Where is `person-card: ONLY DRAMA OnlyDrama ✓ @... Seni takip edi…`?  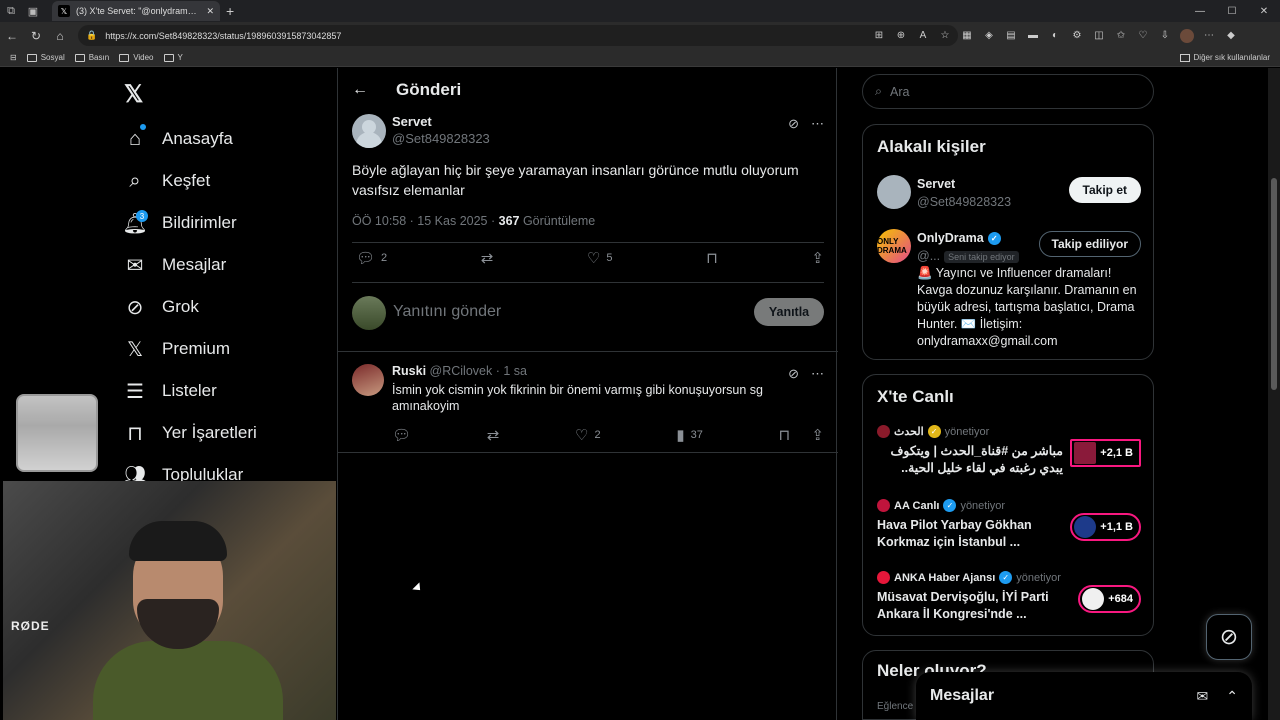
person-card: ONLY DRAMA OnlyDrama ✓ @... Seni takip edi… is located at coordinates (1009, 289).